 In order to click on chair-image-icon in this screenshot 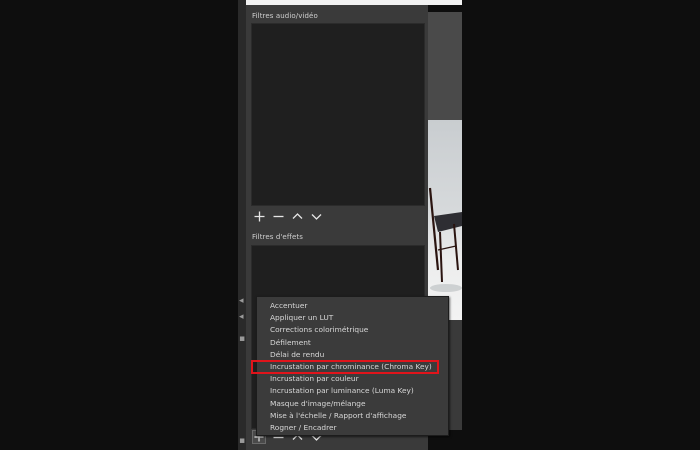, I will do `click(445, 239)`.